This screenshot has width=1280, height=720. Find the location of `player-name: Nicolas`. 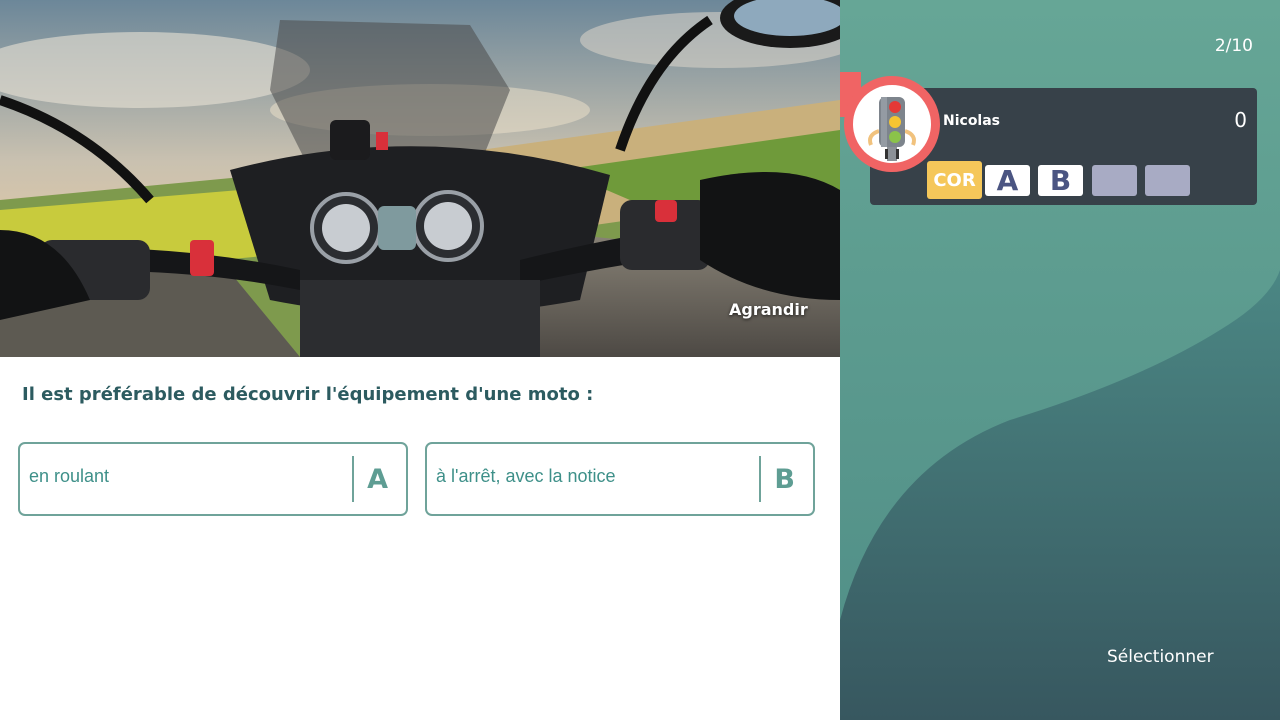

player-name: Nicolas is located at coordinates (972, 121).